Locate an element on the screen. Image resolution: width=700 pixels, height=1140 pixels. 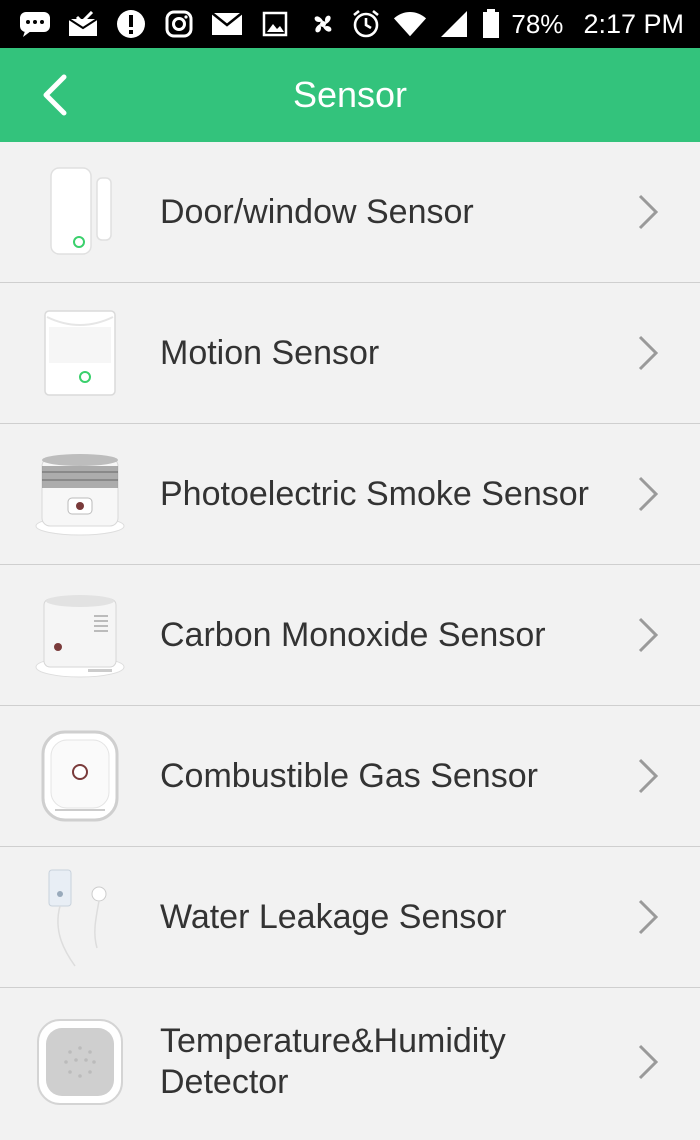
sensor-item-combustible-gas: Combustible Gas Sensor is located at coordinates (350, 776).